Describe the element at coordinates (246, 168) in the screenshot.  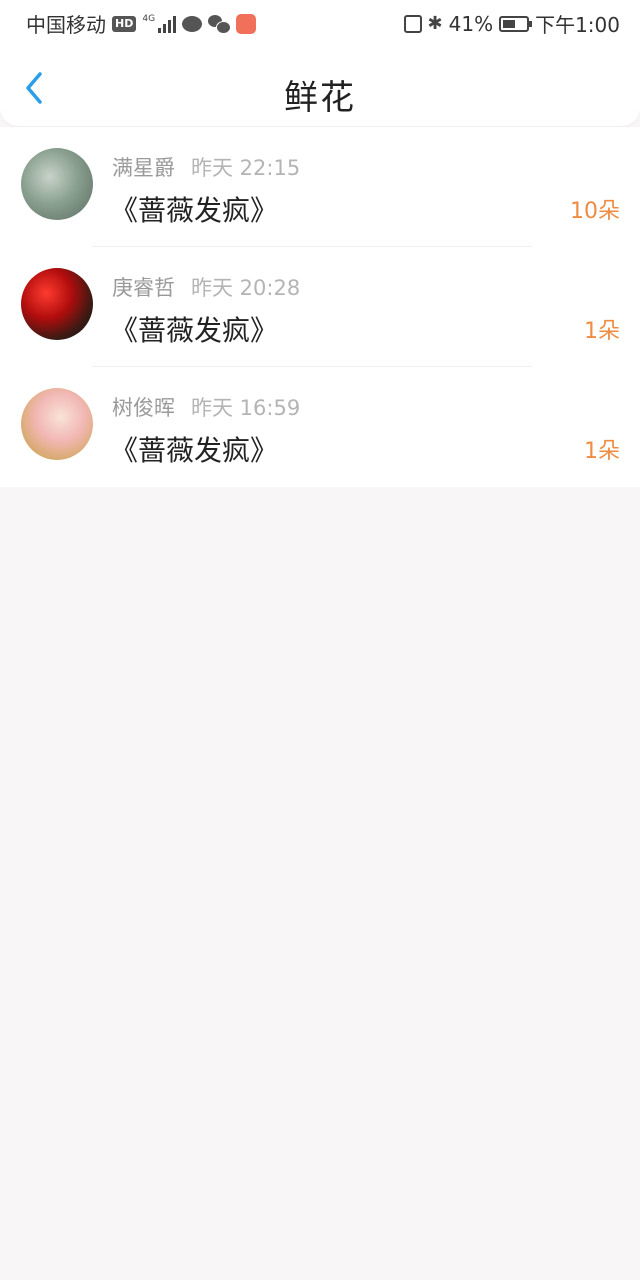
I see `timestamp: 昨天 22:15` at that location.